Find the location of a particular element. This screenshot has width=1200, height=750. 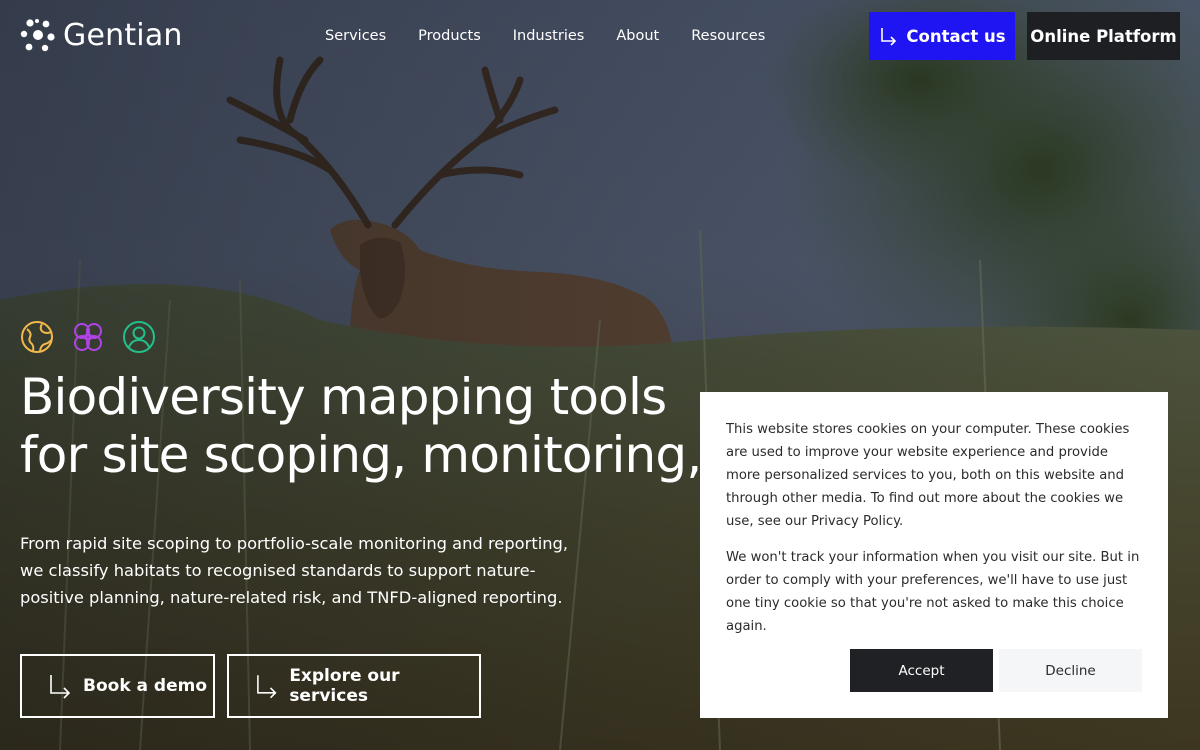

nav-item-about: About is located at coordinates (637, 36).